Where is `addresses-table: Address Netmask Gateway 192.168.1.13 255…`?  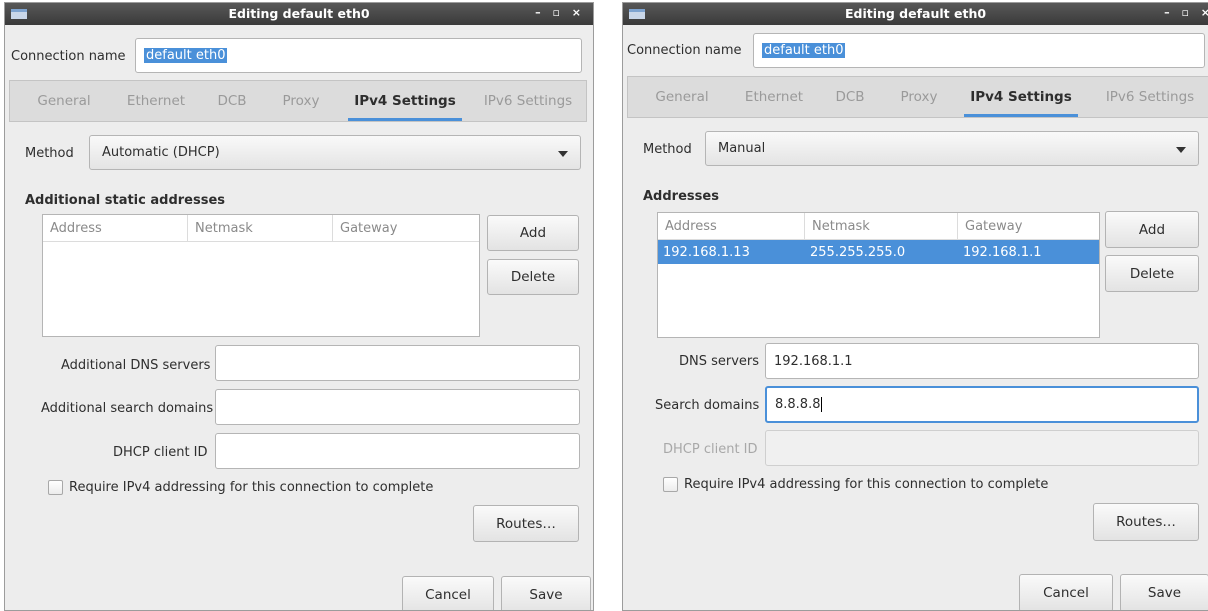
addresses-table: Address Netmask Gateway 192.168.1.13 255… is located at coordinates (878, 275).